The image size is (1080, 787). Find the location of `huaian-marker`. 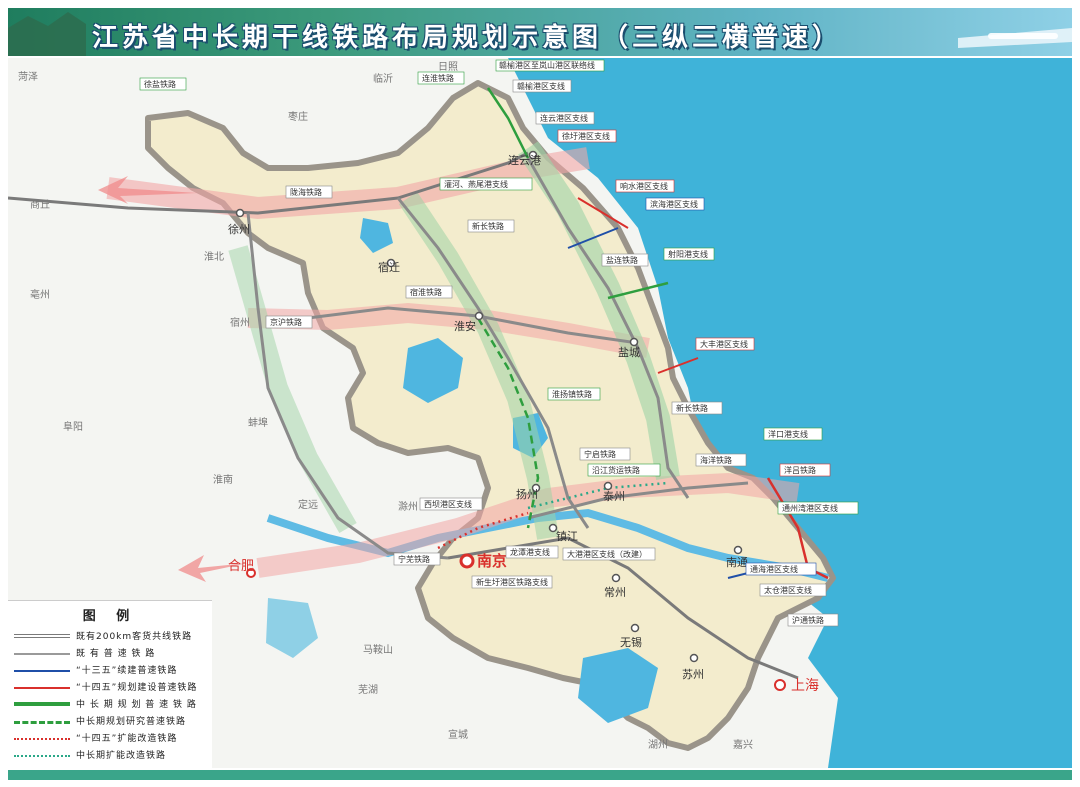

huaian-marker is located at coordinates (479, 316).